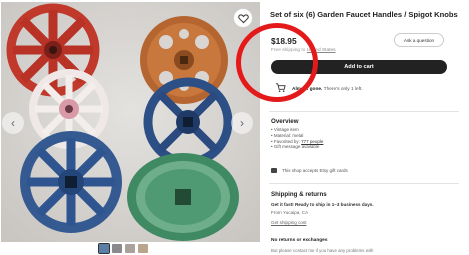  I want to click on overview-item-text: Gift message available, so click(296, 147).